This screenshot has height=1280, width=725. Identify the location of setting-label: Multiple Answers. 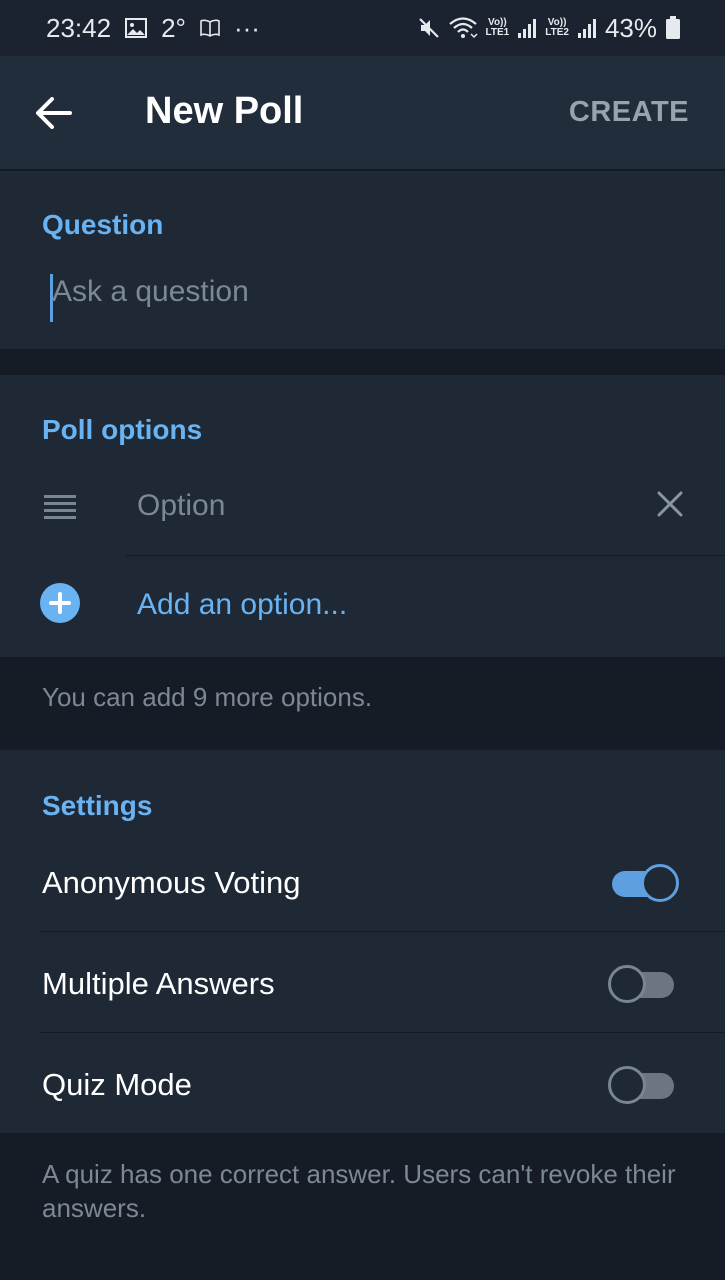
(158, 983).